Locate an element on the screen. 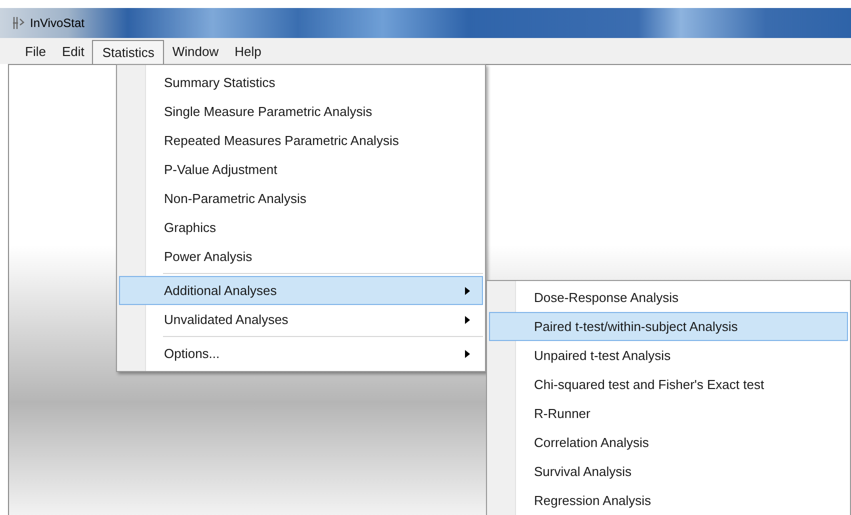 The image size is (851, 515). menu-item: Window is located at coordinates (195, 52).